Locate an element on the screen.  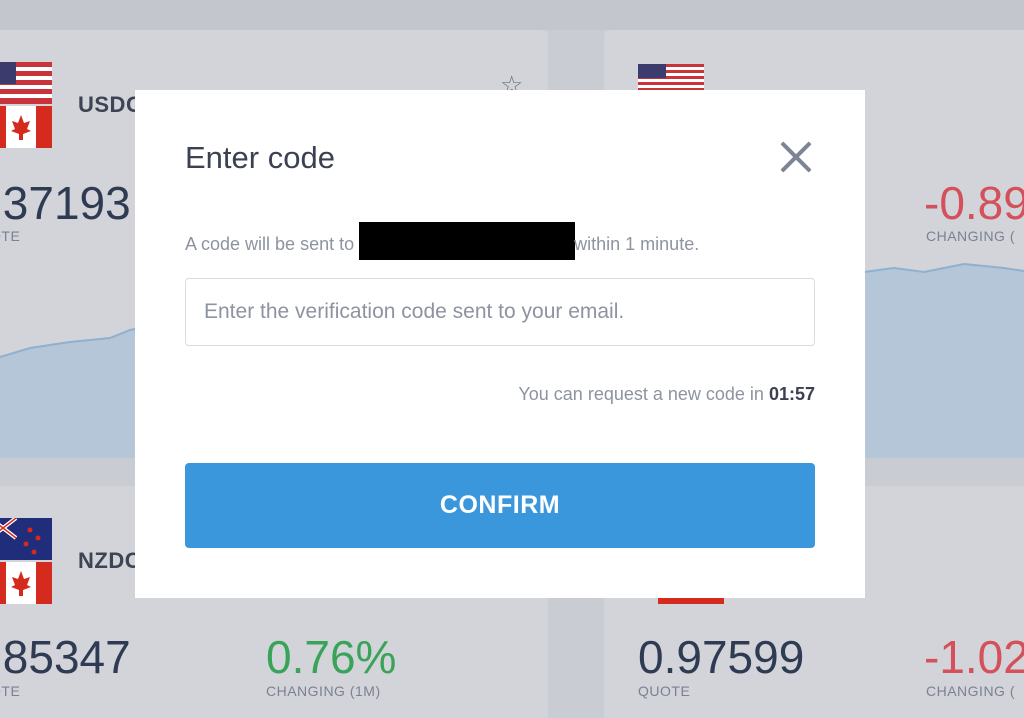
redacted-email is located at coordinates (467, 241).